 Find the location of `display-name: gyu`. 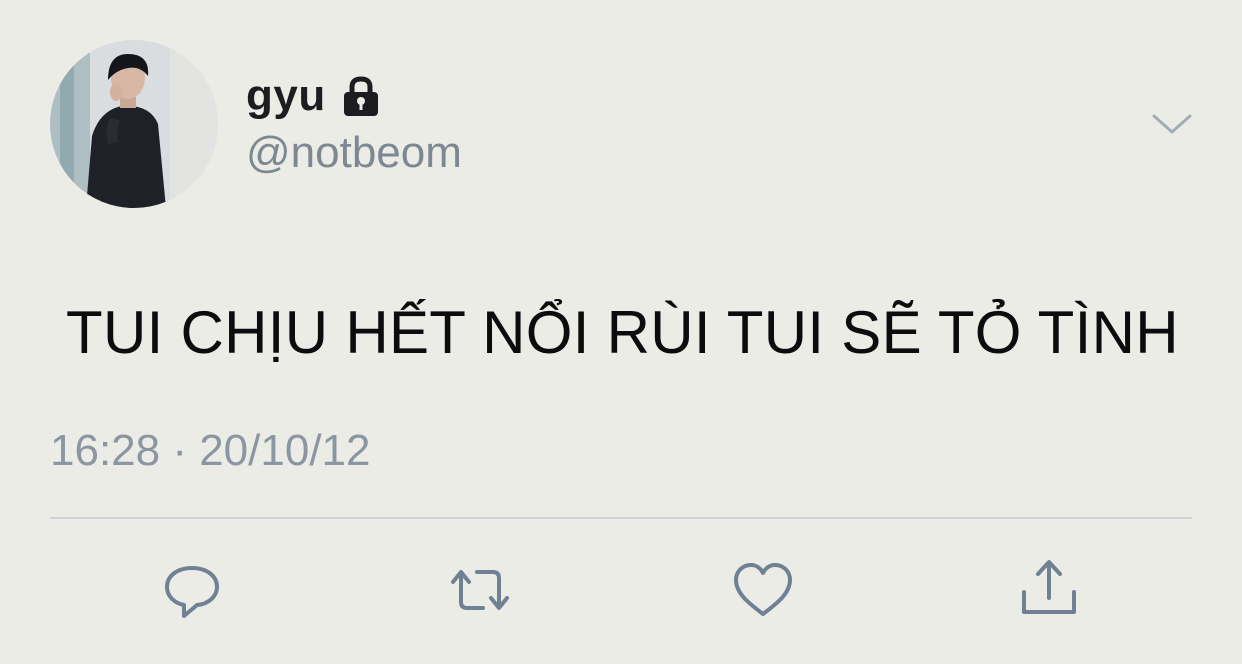

display-name: gyu is located at coordinates (286, 96).